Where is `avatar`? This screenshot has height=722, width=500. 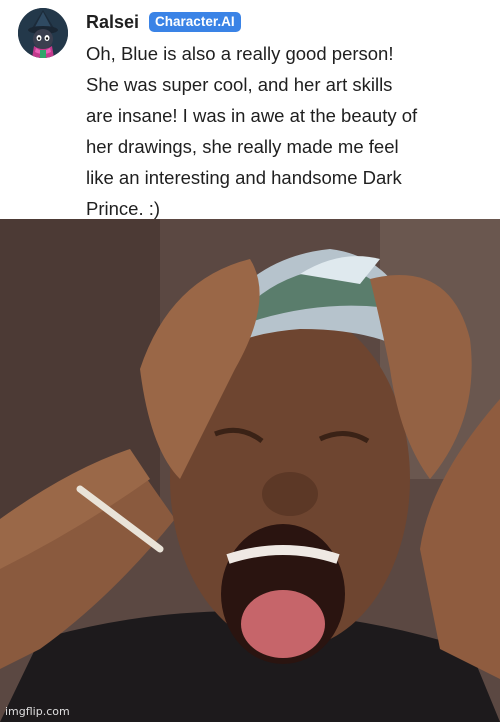 avatar is located at coordinates (43, 33).